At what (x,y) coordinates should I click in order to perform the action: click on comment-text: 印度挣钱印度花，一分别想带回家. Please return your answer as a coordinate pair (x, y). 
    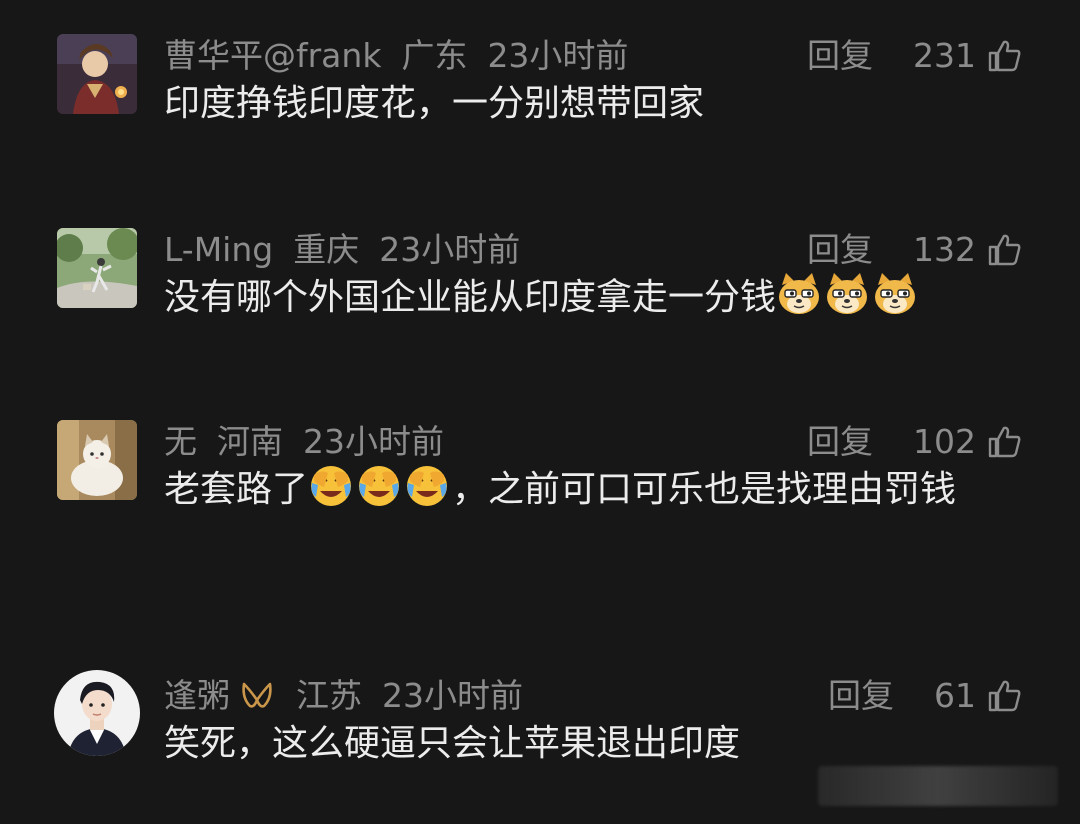
    Looking at the image, I should click on (434, 103).